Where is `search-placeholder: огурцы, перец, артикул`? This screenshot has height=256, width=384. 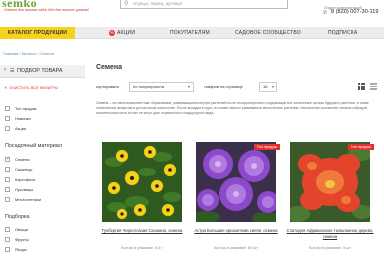
search-placeholder: огурцы, перец, артикул is located at coordinates (158, 3).